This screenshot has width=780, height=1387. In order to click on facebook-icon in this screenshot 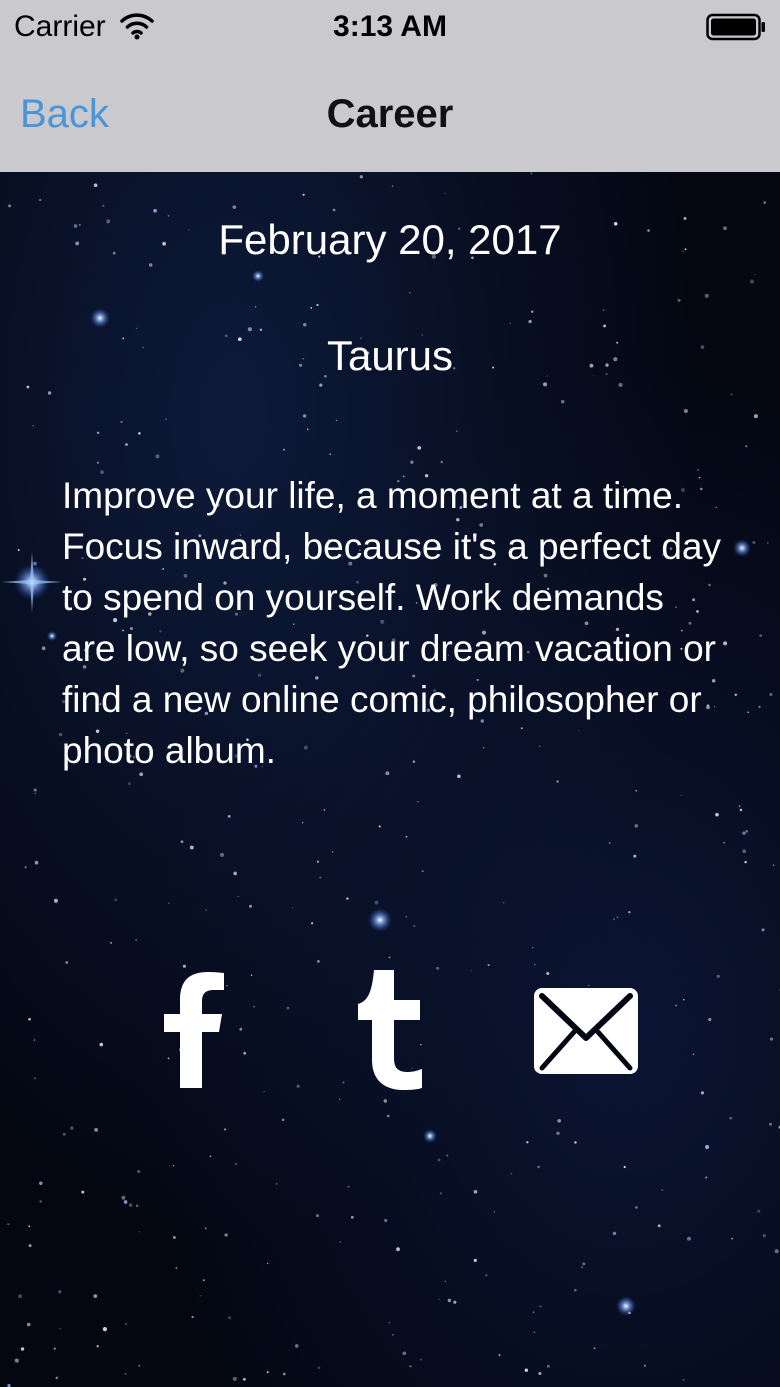, I will do `click(193, 1029)`.